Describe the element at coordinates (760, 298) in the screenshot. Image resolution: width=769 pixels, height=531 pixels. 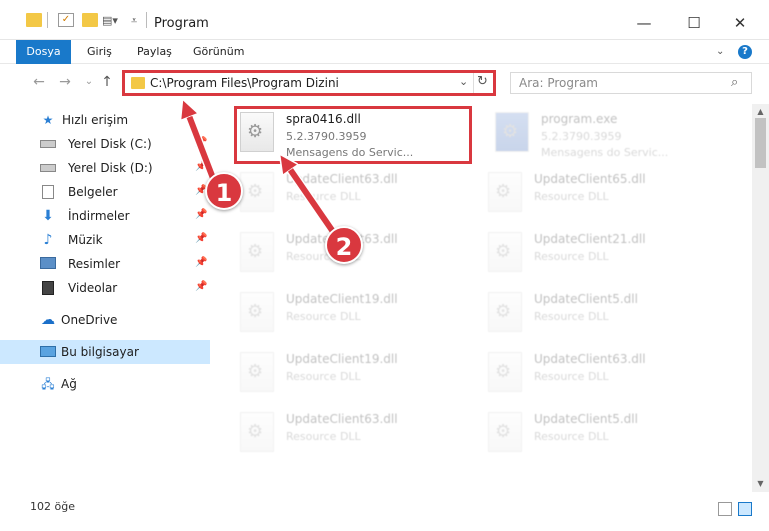
I see `vertical-scrollbar: ▲ ▼` at that location.